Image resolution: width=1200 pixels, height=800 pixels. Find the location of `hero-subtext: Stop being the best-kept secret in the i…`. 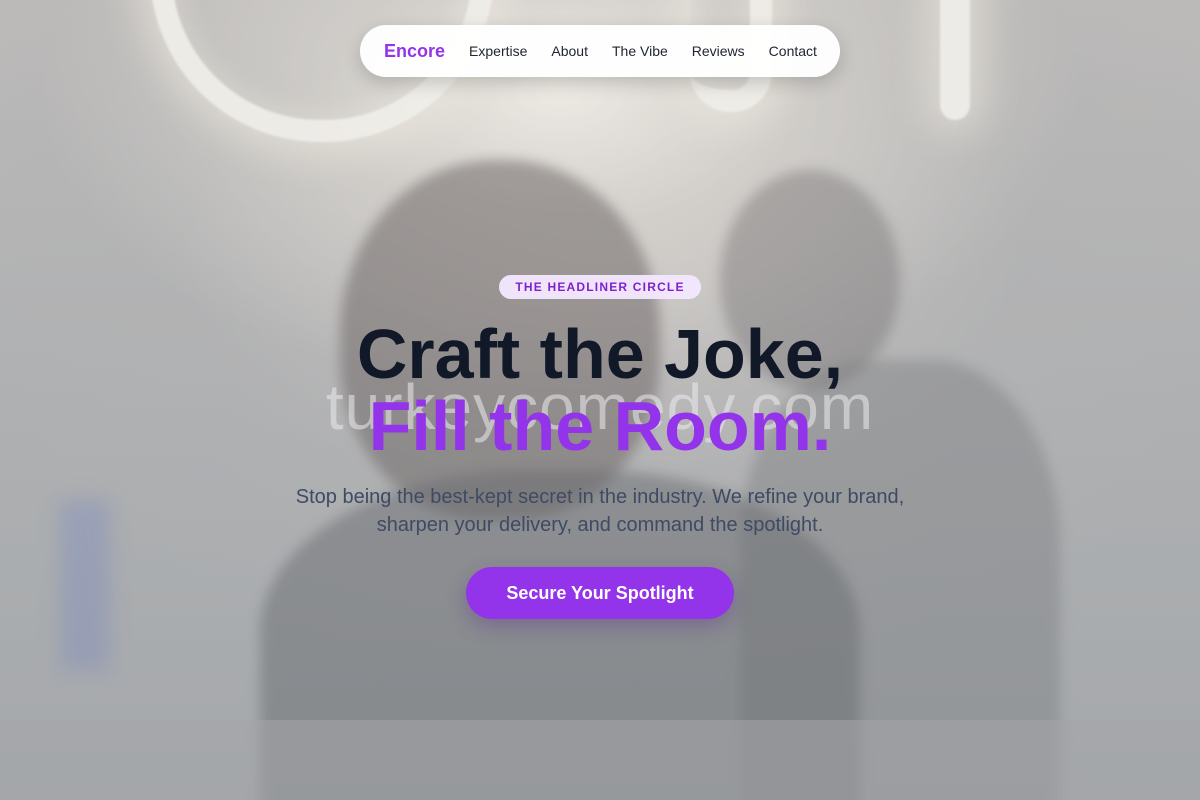

hero-subtext: Stop being the best-kept secret in the i… is located at coordinates (600, 511).